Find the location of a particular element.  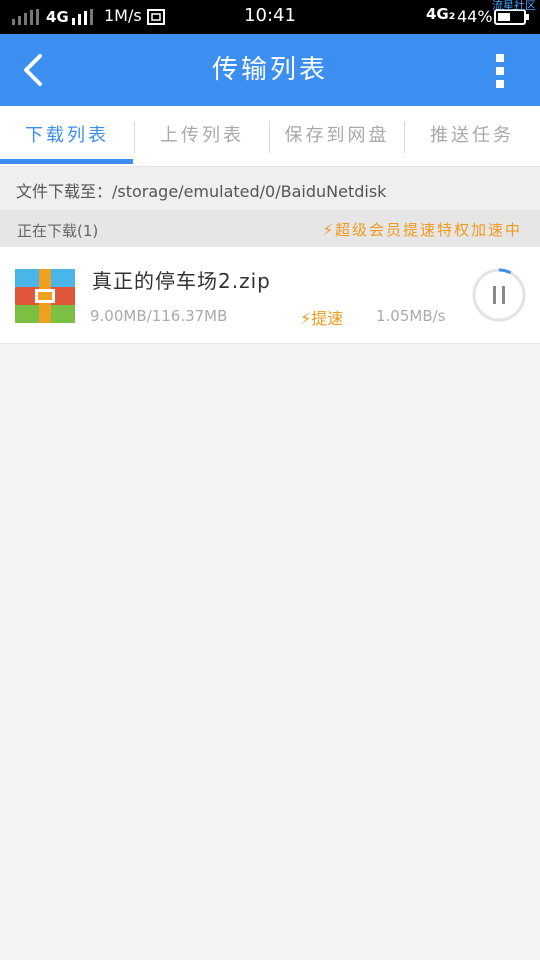

tab-save-to-netdisk: 保存到网盘 is located at coordinates (337, 136).